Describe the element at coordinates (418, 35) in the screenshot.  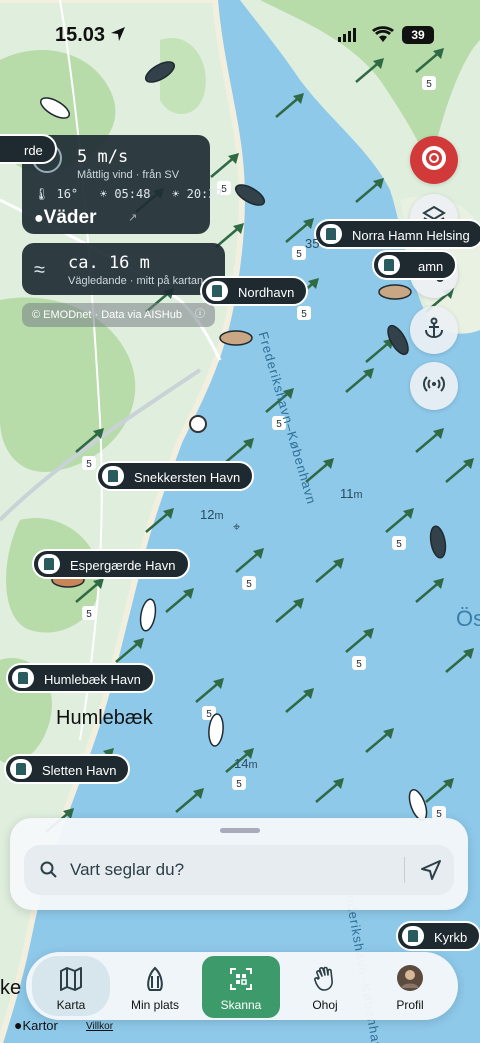
I see `battery-indicator: 39` at that location.